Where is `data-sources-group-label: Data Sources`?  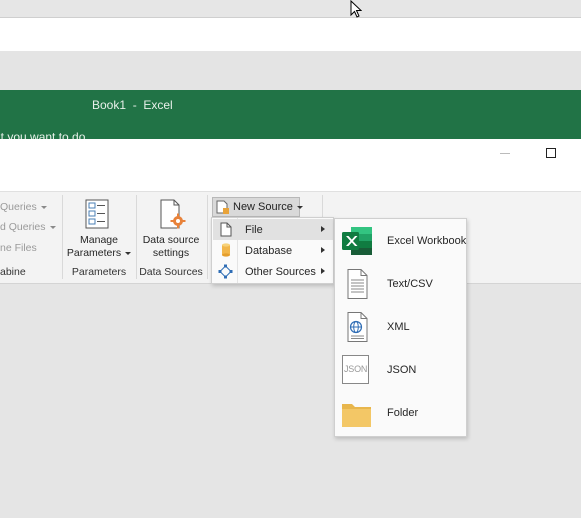 data-sources-group-label: Data Sources is located at coordinates (171, 272).